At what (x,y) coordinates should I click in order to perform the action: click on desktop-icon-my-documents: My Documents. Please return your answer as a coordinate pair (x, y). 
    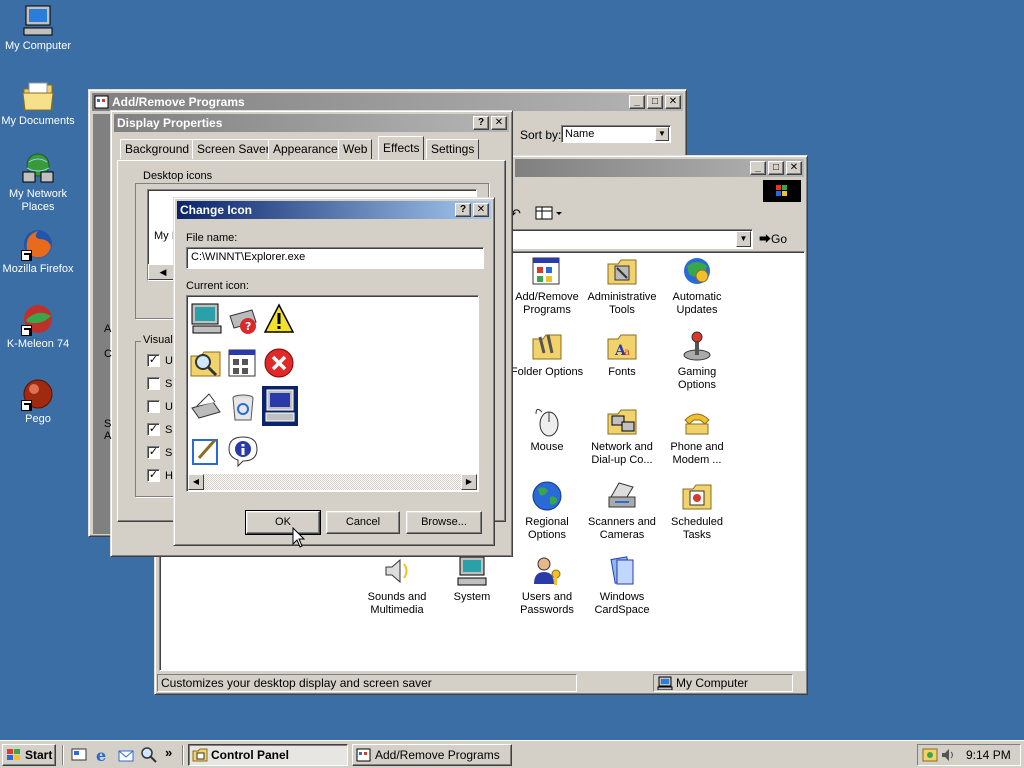
    Looking at the image, I should click on (38, 103).